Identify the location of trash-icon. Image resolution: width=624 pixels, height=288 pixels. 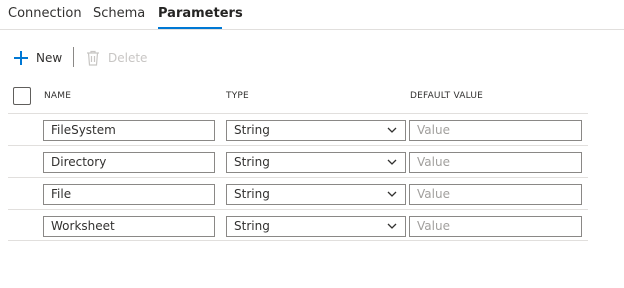
(93, 58).